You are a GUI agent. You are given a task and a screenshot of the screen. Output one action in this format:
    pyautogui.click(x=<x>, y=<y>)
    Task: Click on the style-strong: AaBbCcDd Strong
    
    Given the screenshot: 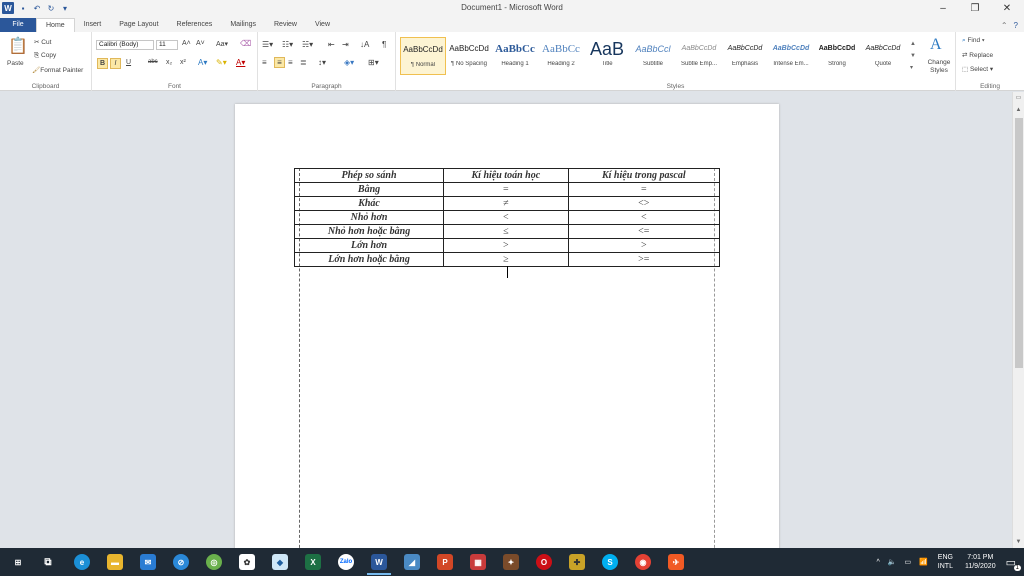 What is the action you would take?
    pyautogui.click(x=837, y=56)
    